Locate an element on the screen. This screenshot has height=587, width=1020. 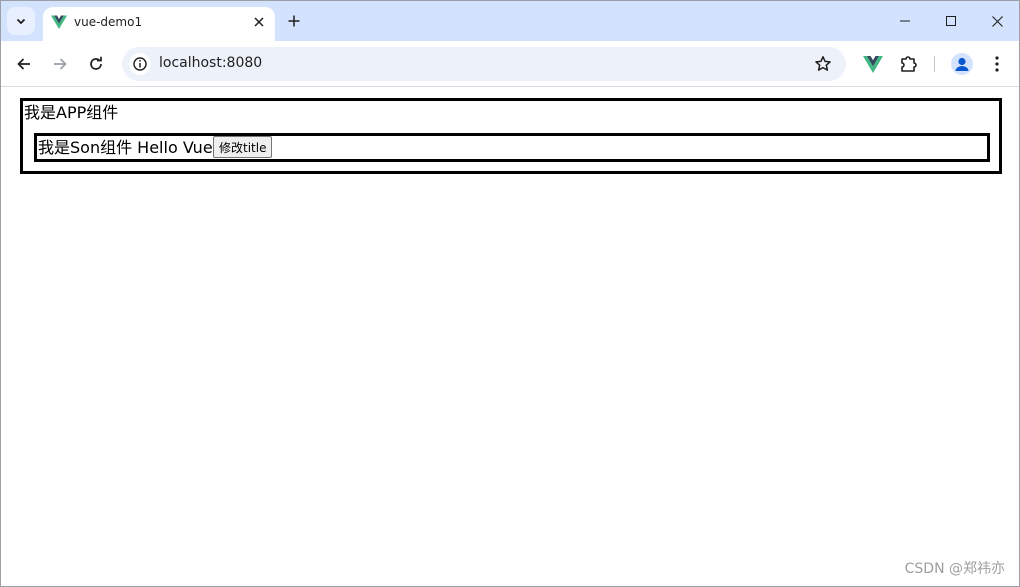
tab-title: vue-demo1 is located at coordinates (108, 22).